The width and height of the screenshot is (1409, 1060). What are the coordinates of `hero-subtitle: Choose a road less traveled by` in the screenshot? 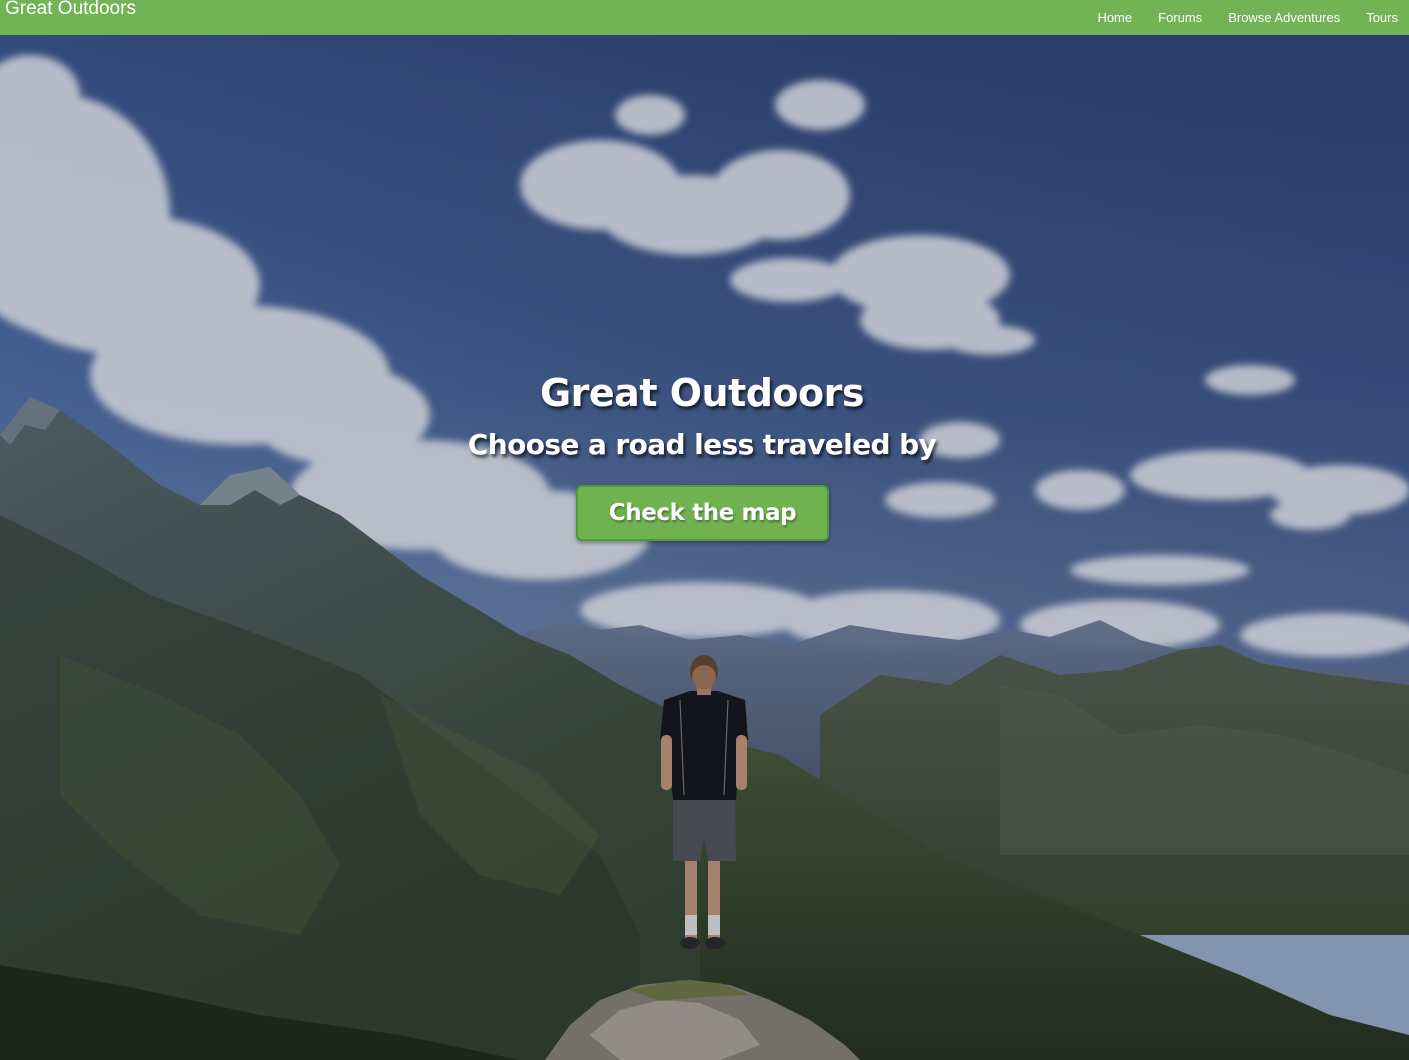 It's located at (702, 444).